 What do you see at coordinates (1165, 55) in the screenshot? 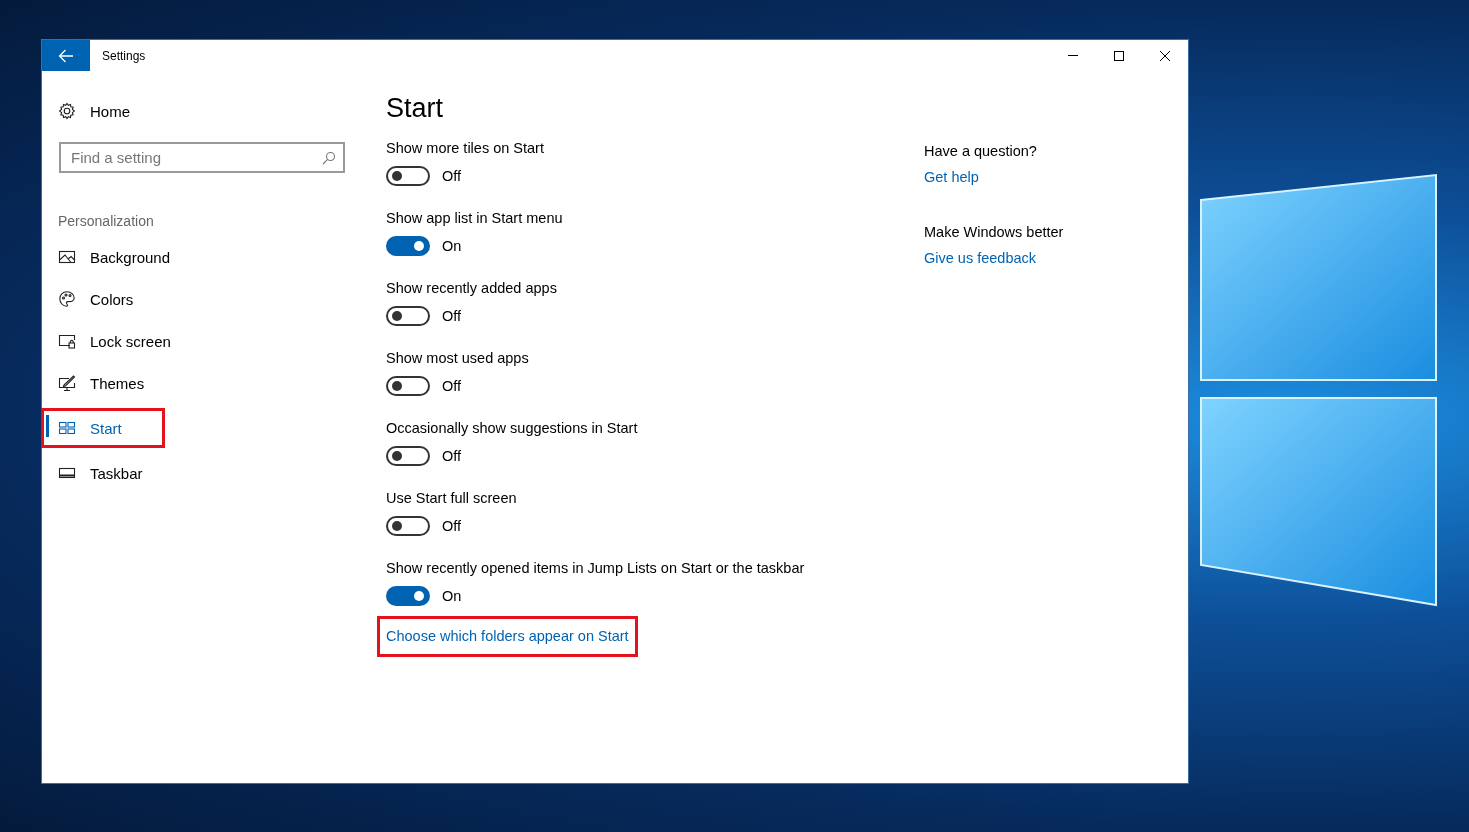
I see `close-icon` at bounding box center [1165, 55].